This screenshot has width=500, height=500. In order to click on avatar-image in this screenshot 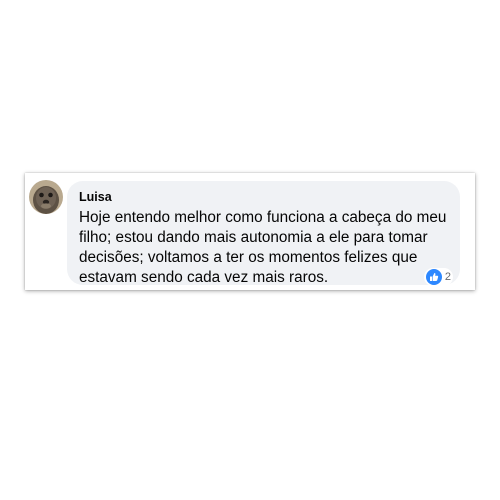, I will do `click(46, 197)`.